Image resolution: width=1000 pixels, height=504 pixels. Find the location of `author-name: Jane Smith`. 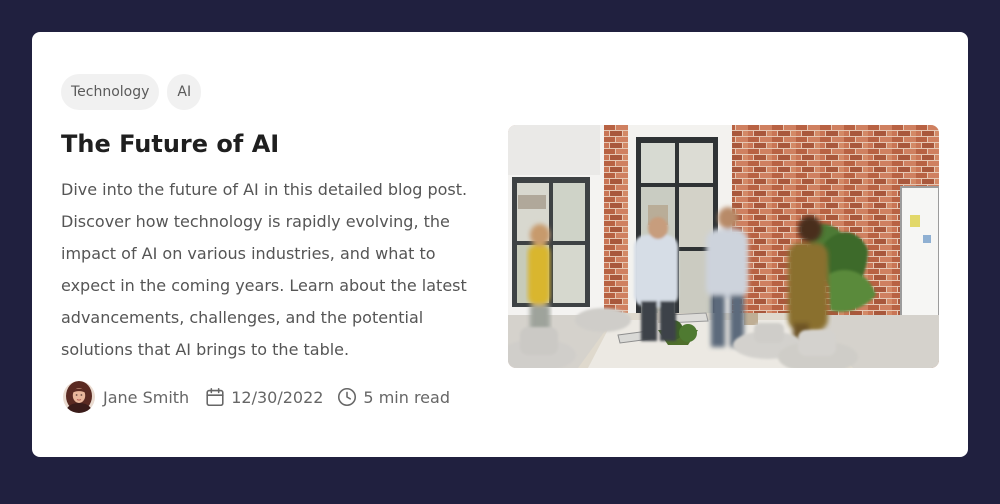

author-name: Jane Smith is located at coordinates (146, 397).